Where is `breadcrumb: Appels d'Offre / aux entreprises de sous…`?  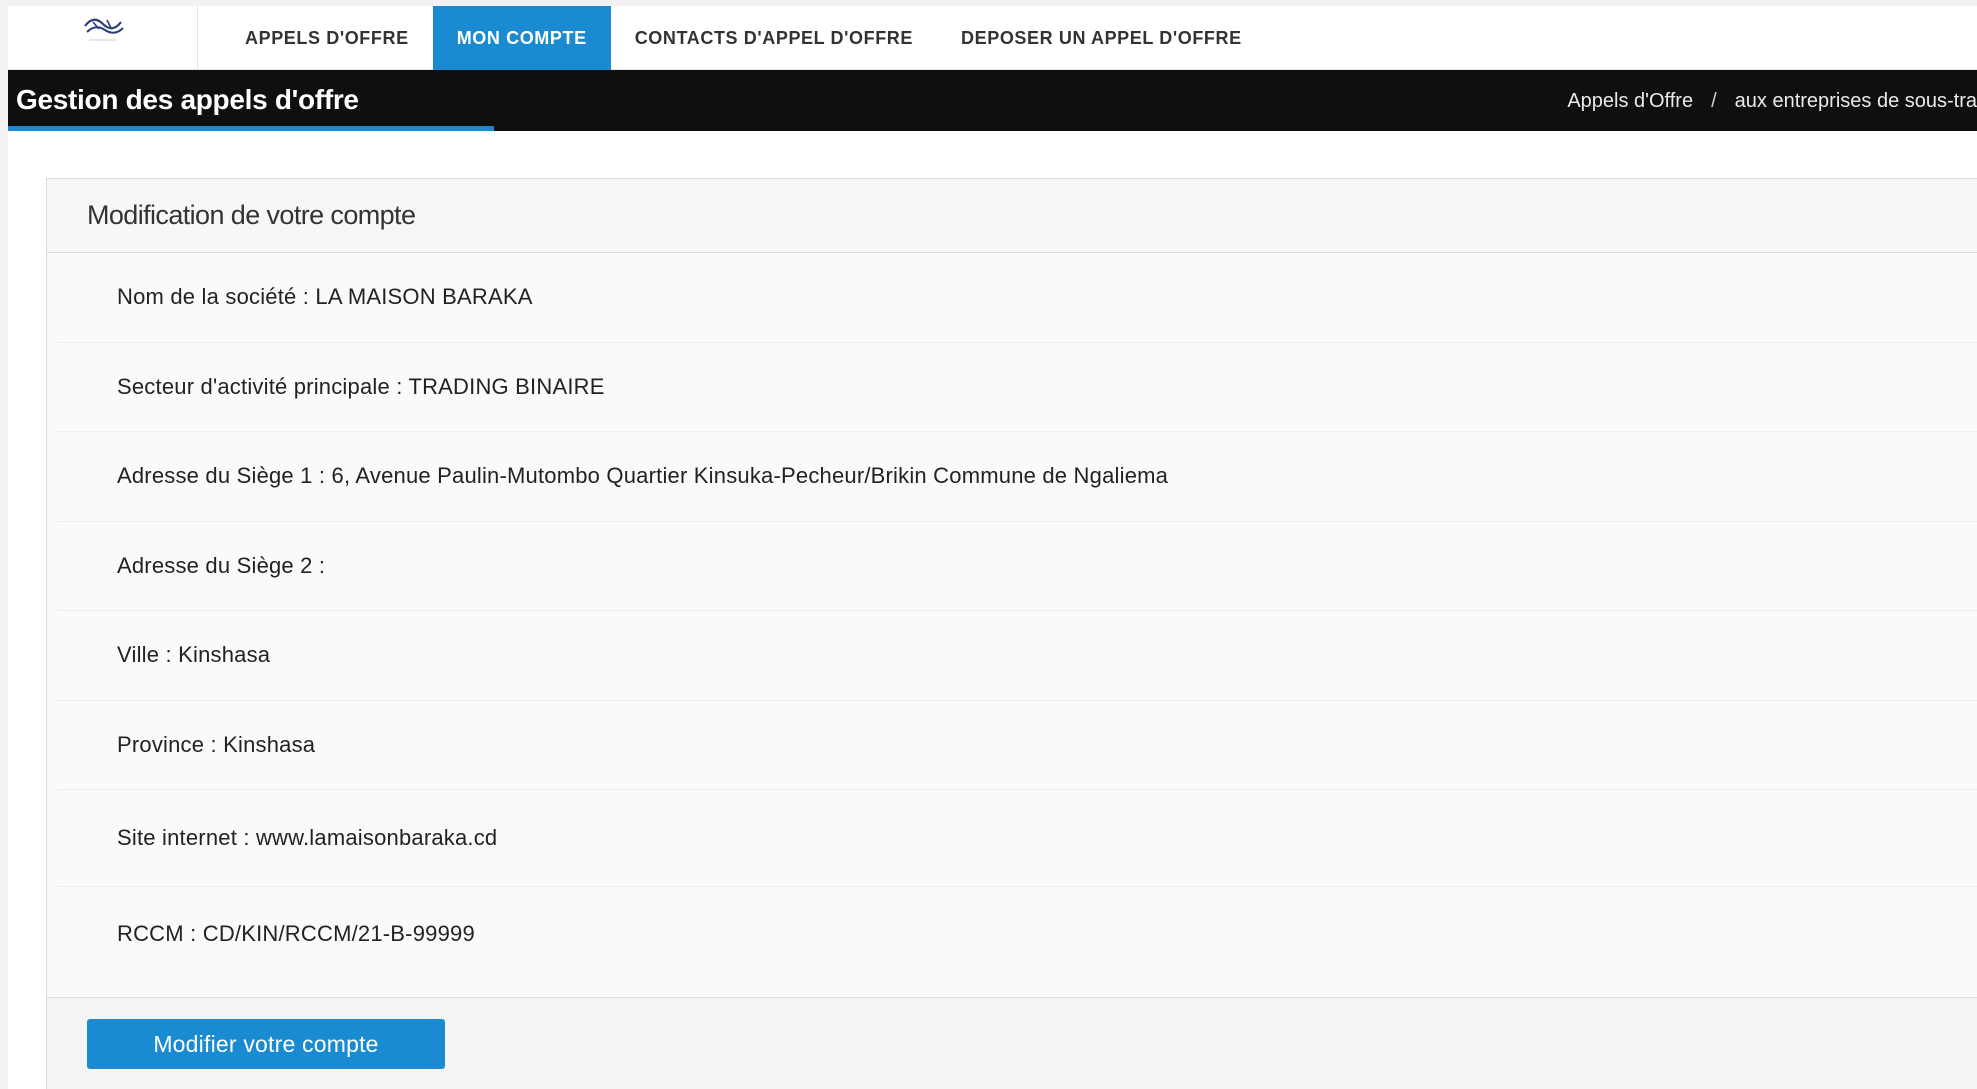
breadcrumb: Appels d'Offre / aux entreprises de sous… is located at coordinates (1772, 101).